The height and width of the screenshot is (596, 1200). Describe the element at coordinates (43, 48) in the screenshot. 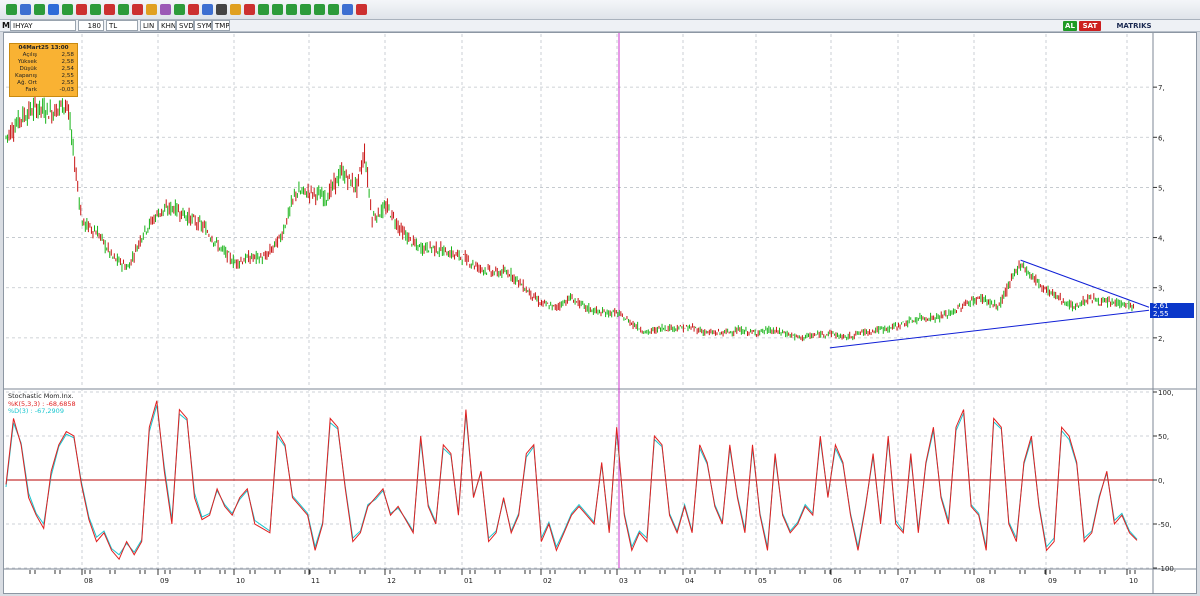

I see `info-date: 04Mart25 13:00` at that location.